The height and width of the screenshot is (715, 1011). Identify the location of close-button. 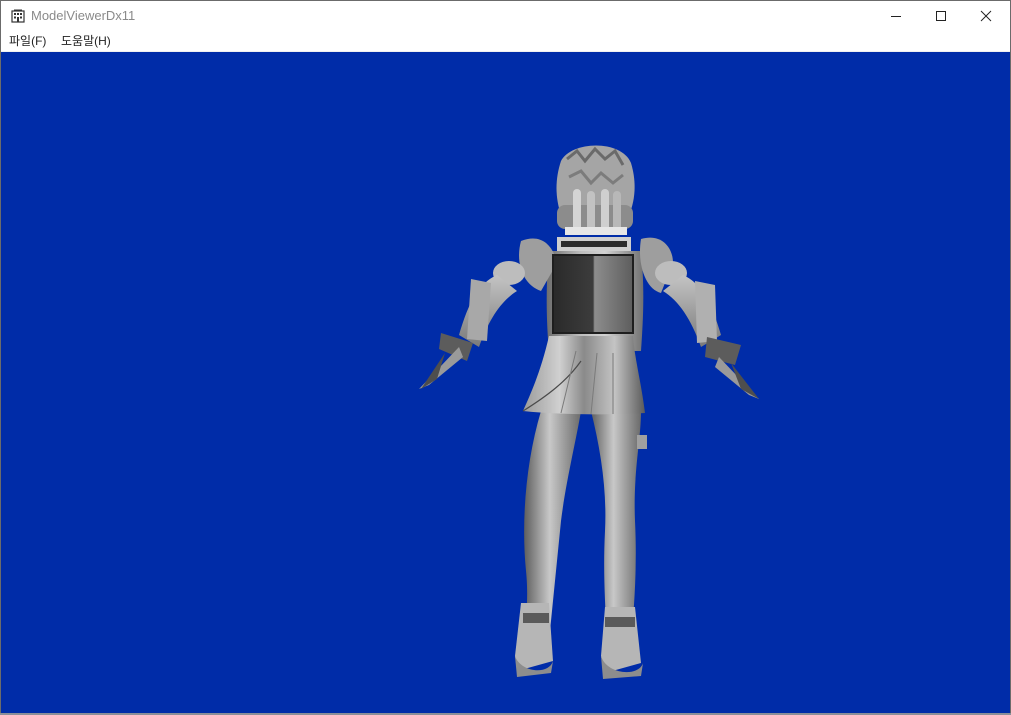
(986, 16).